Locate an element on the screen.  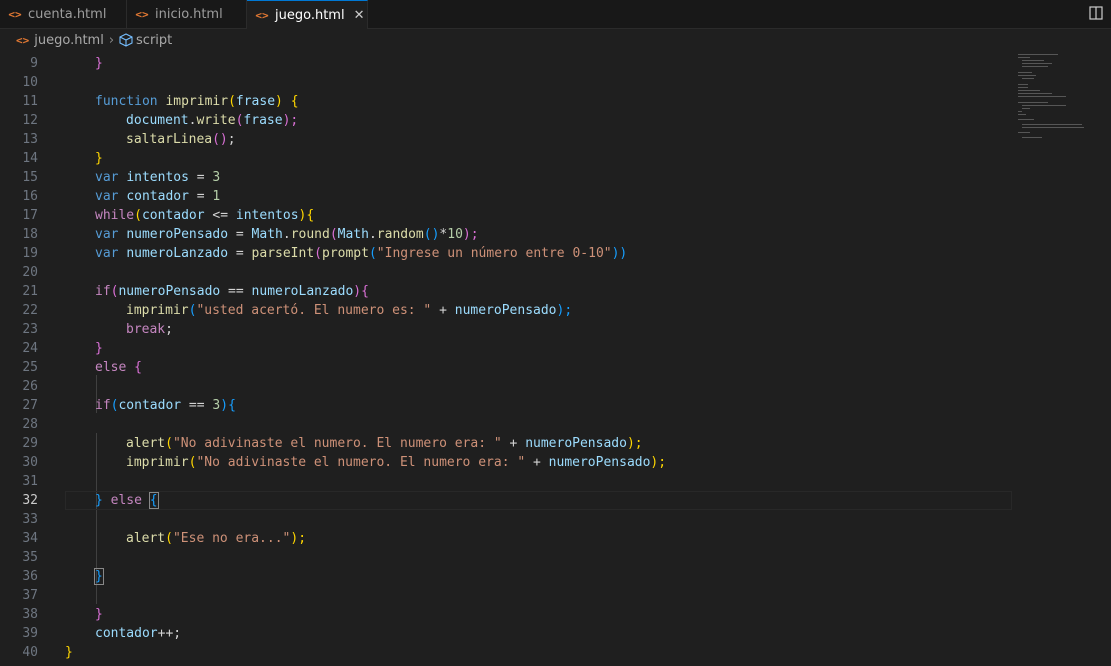
line-number: 26 is located at coordinates (30, 386).